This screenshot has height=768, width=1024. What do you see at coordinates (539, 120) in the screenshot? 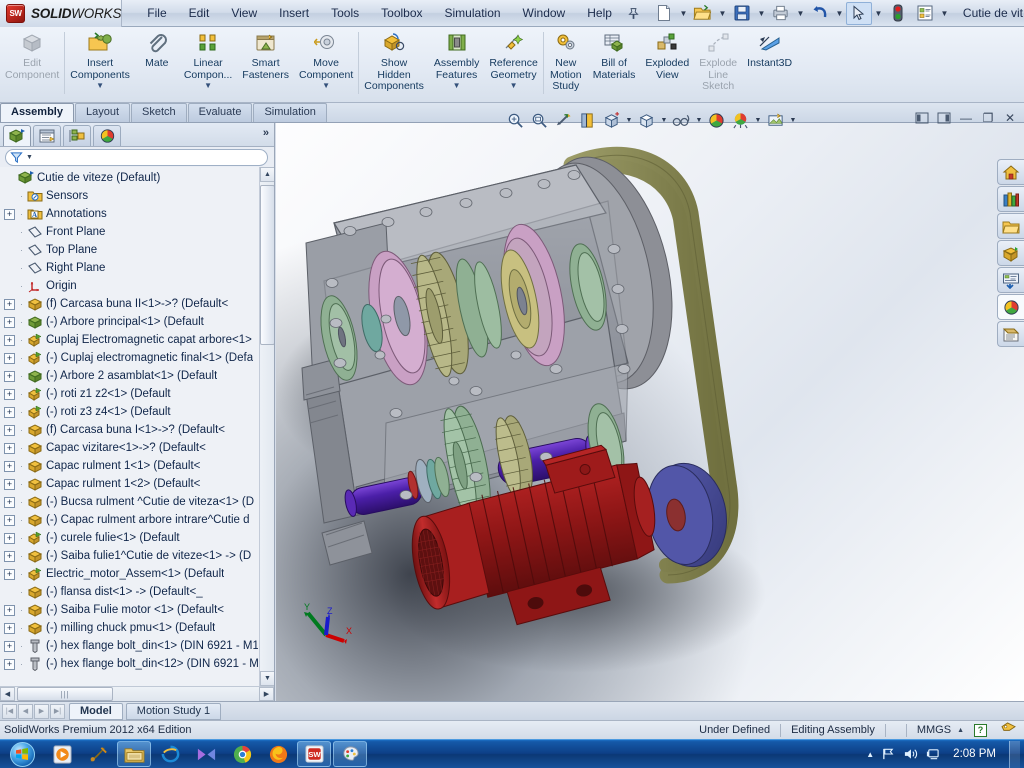
I see `zoom-to-area-icon` at bounding box center [539, 120].